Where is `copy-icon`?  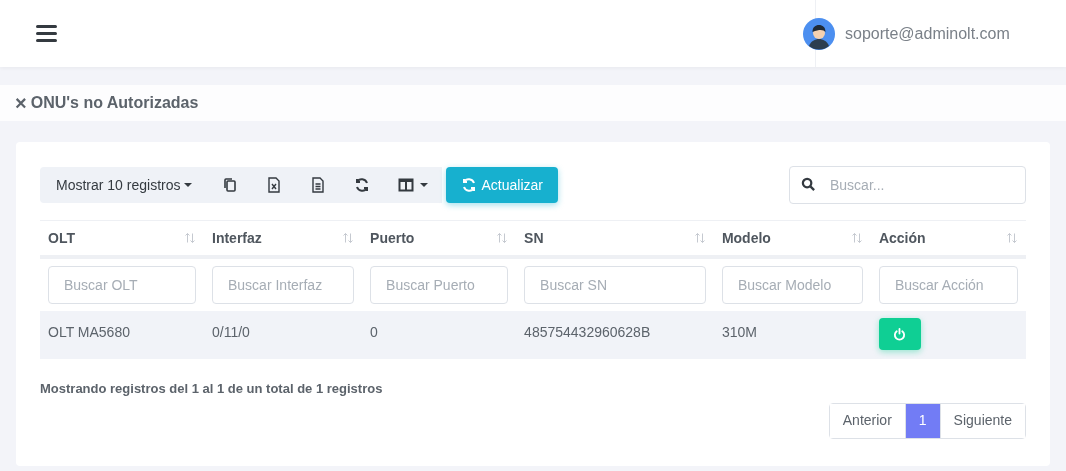 copy-icon is located at coordinates (230, 185).